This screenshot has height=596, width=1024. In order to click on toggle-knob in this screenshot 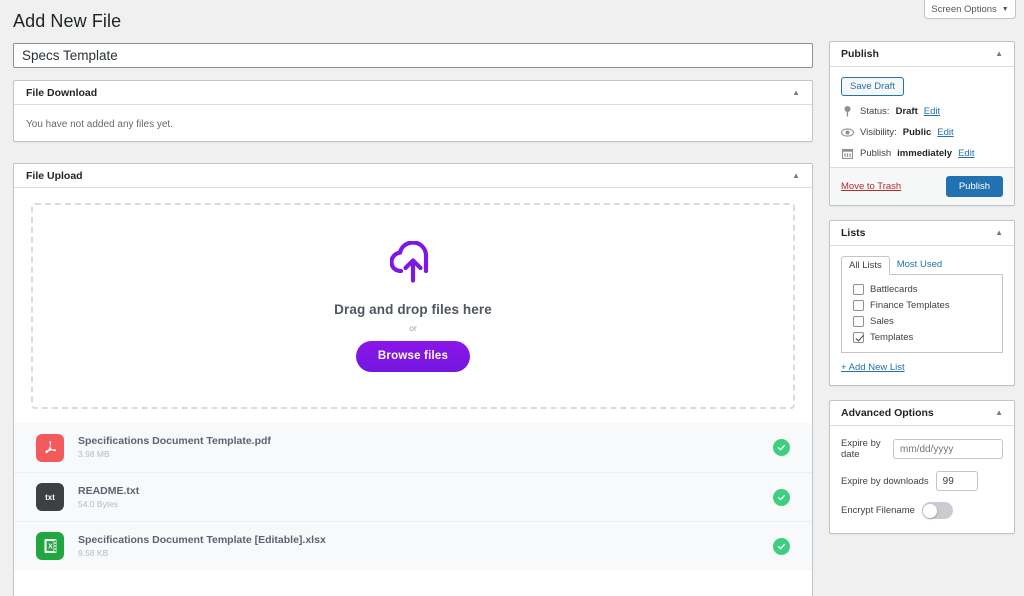, I will do `click(930, 510)`.